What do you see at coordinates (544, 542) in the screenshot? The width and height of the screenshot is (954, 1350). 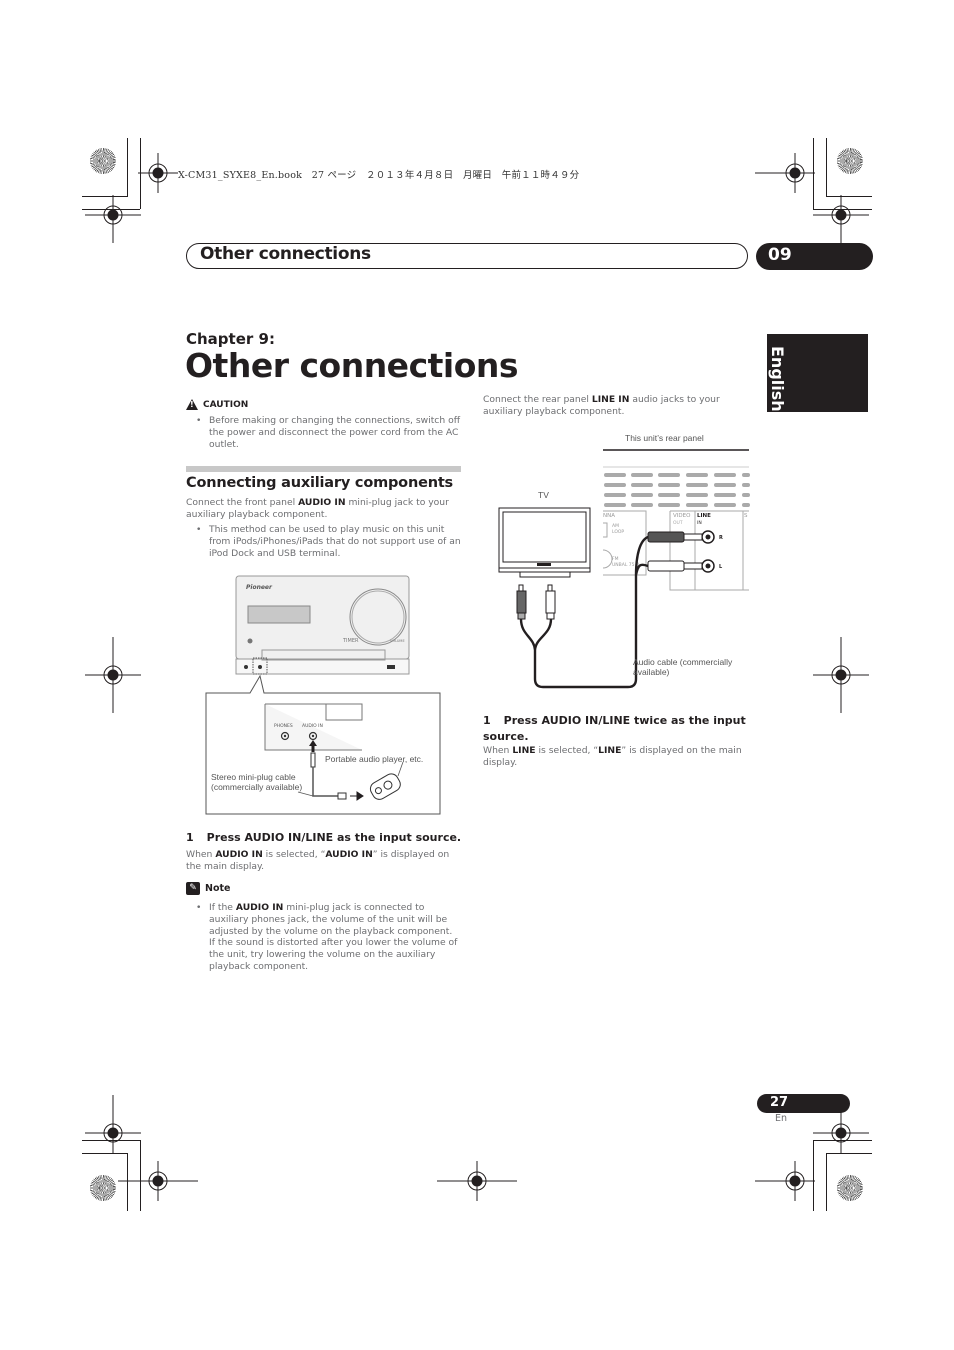 I see `tv-icon` at bounding box center [544, 542].